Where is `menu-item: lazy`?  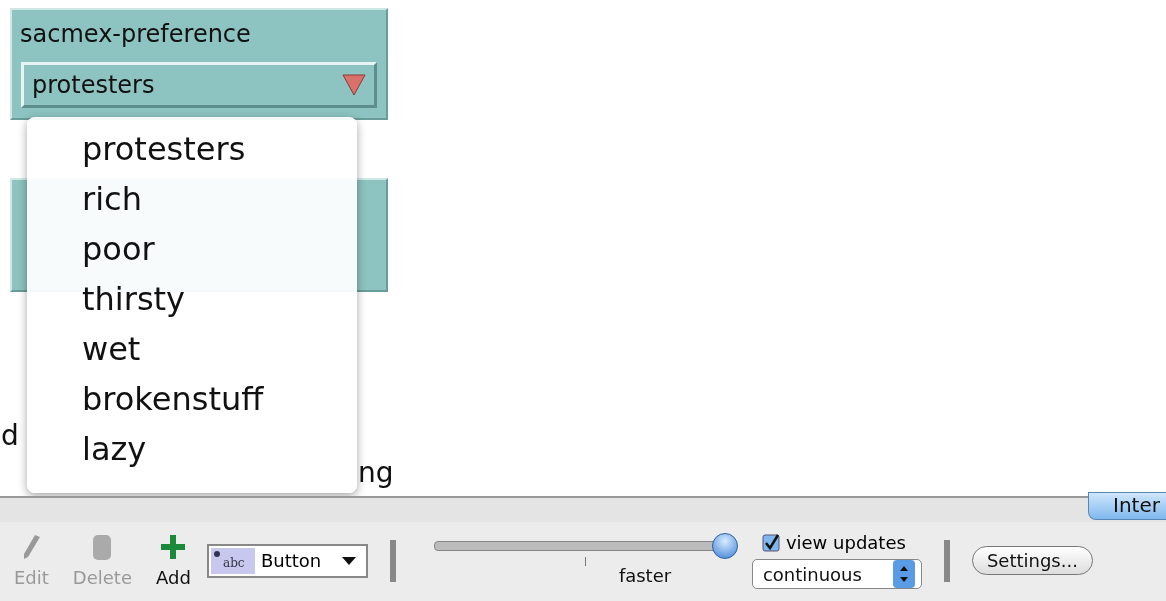
menu-item: lazy is located at coordinates (192, 449).